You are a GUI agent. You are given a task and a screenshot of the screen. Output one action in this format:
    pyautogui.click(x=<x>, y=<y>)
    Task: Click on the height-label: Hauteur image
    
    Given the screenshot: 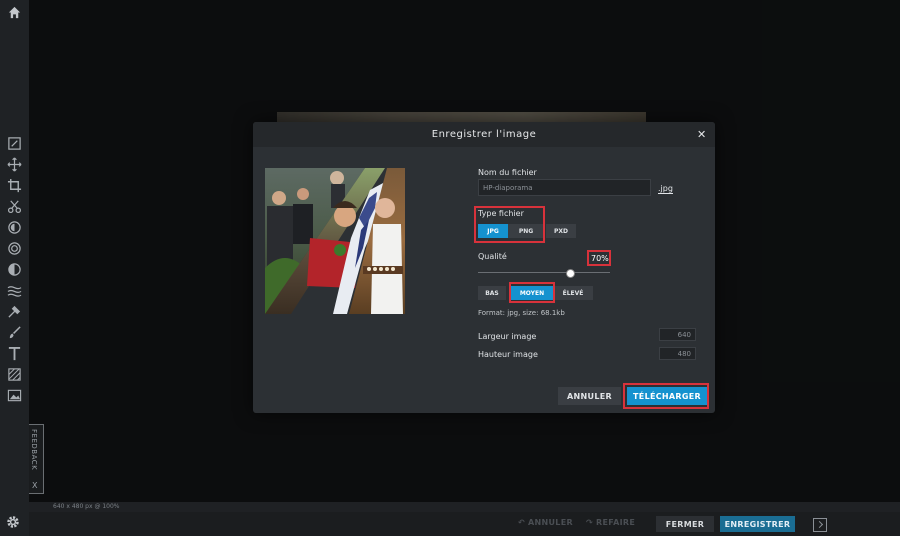 What is the action you would take?
    pyautogui.click(x=508, y=354)
    